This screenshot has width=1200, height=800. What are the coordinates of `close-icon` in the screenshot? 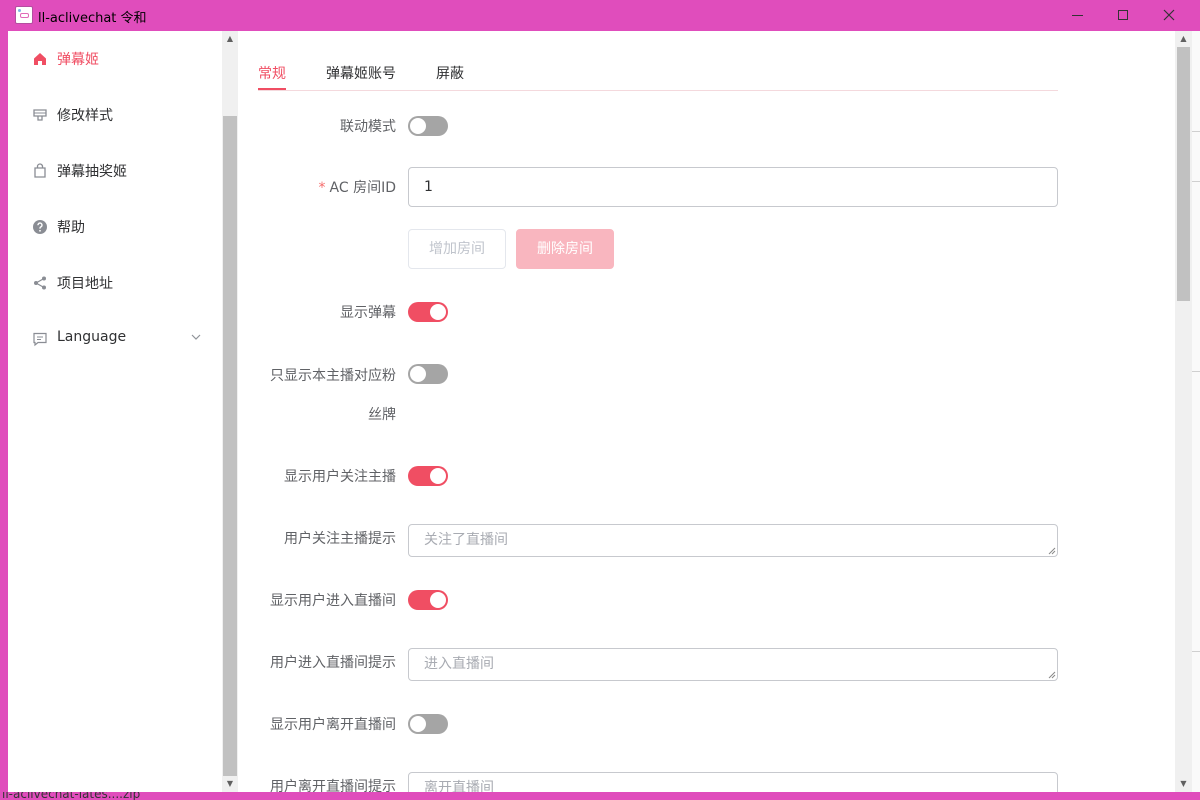 It's located at (1169, 15).